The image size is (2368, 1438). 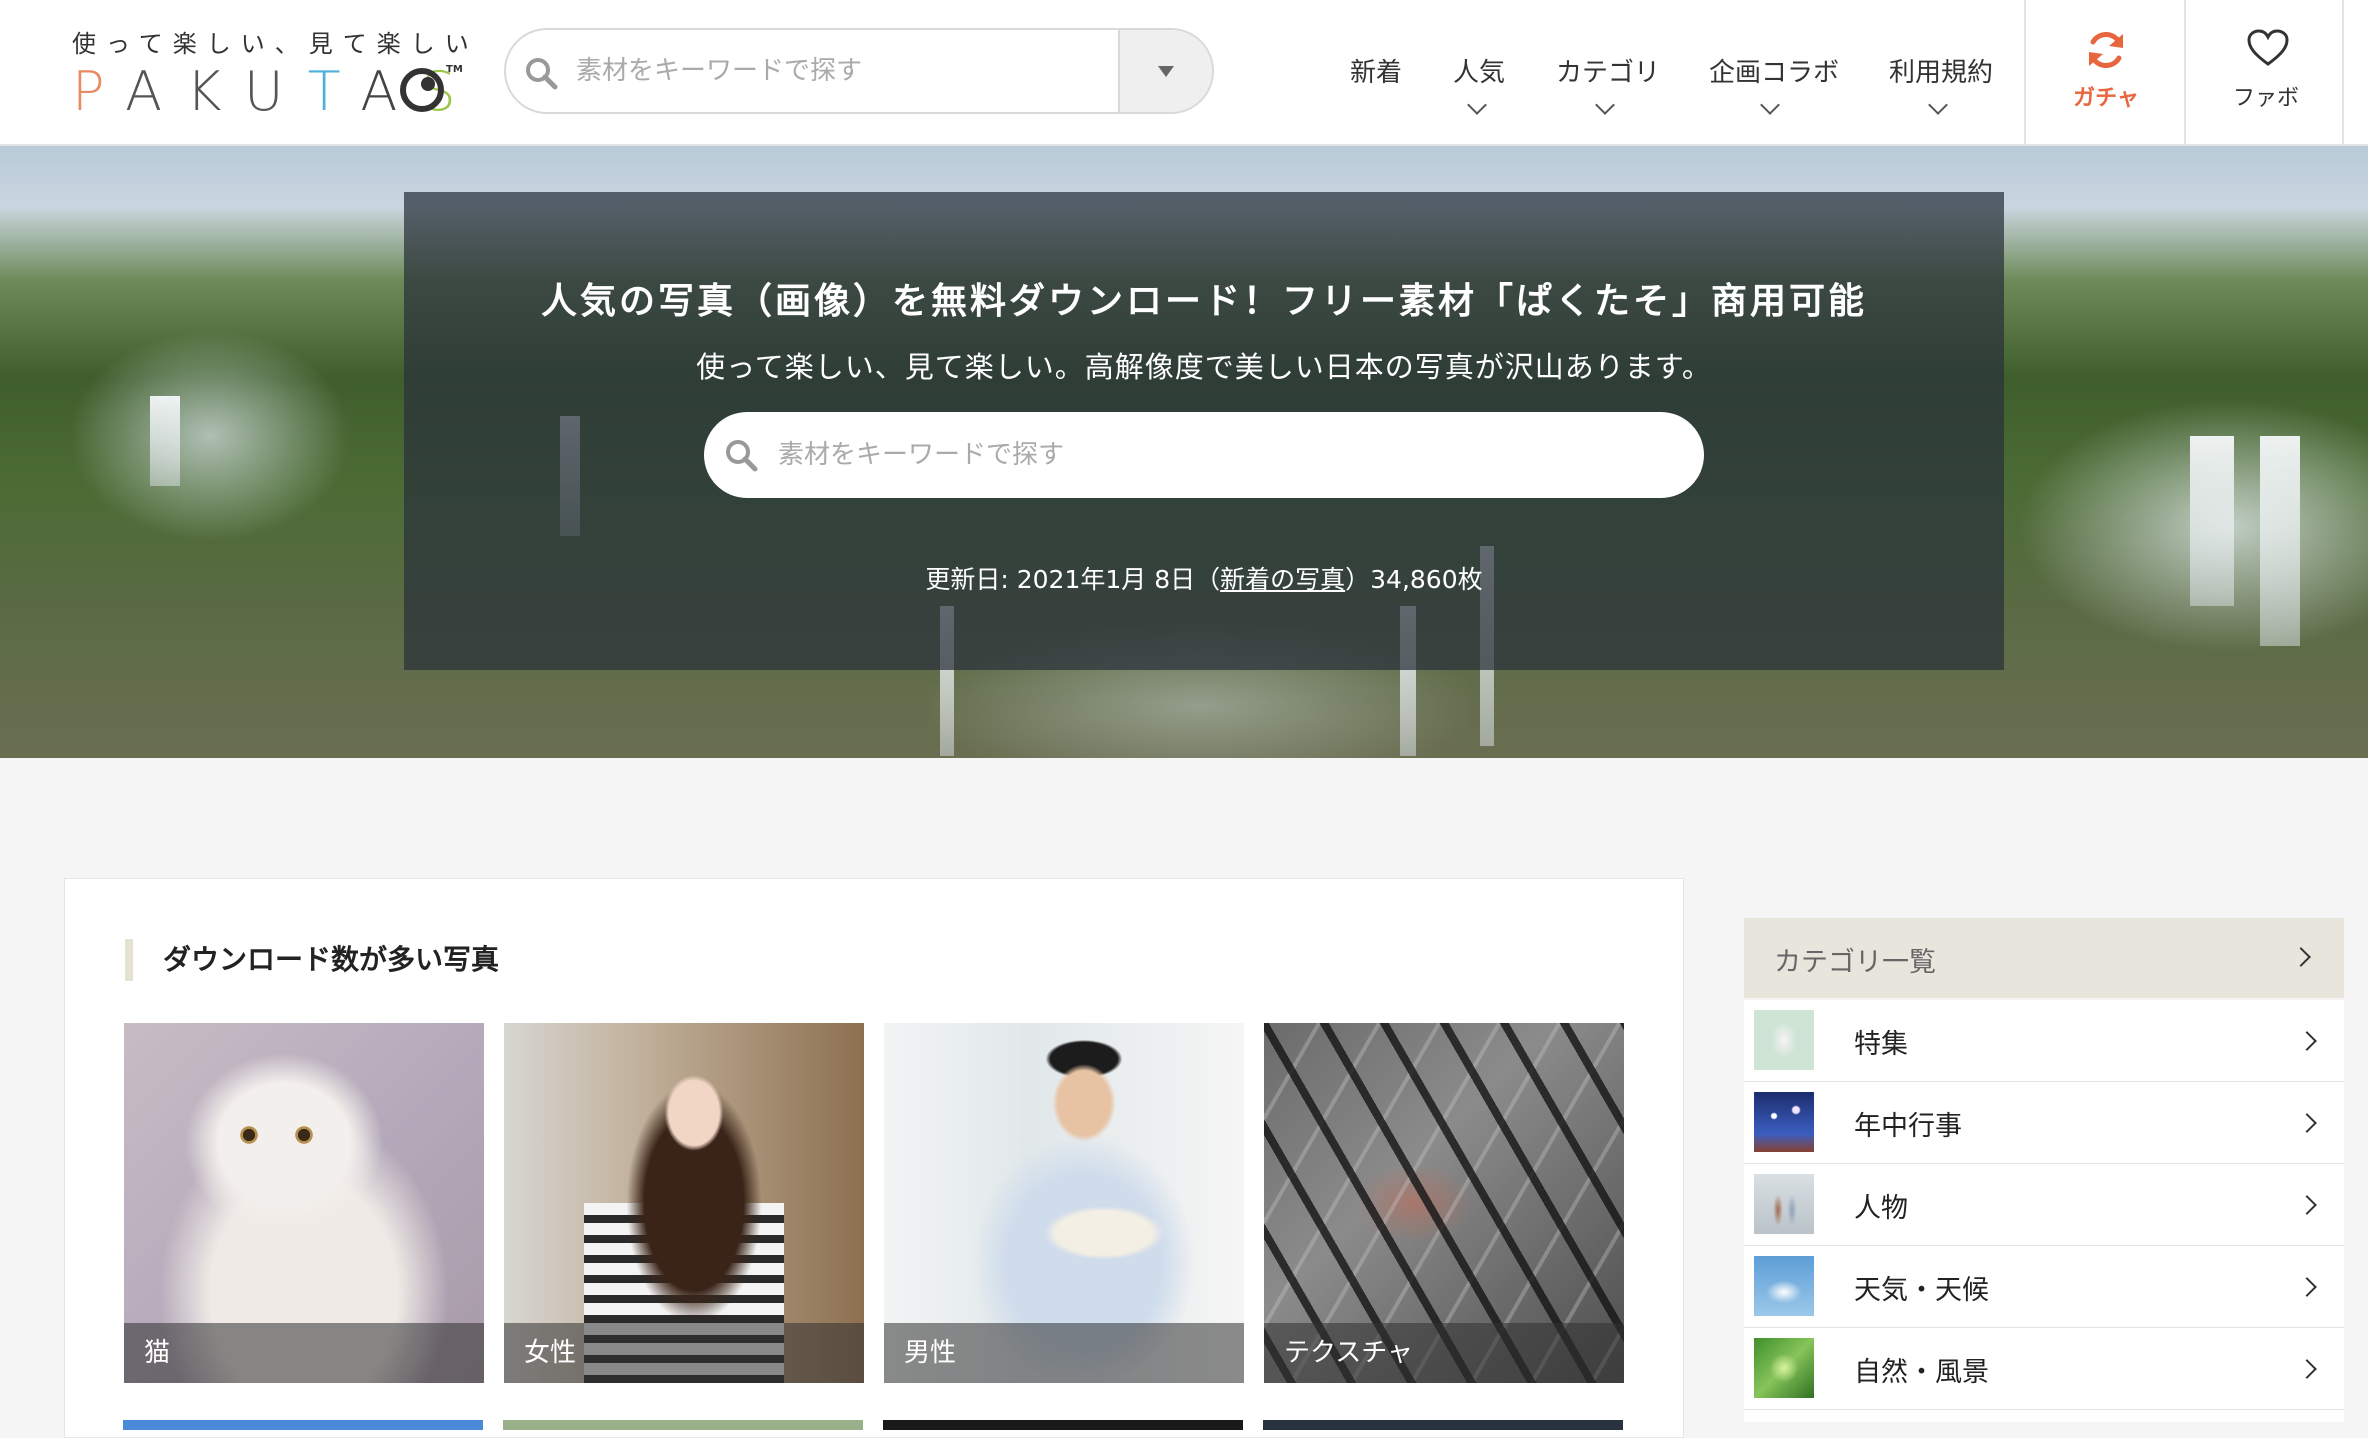 What do you see at coordinates (1073, 579) in the screenshot?
I see `update-date: 更新日: 2021年1月 8日（` at bounding box center [1073, 579].